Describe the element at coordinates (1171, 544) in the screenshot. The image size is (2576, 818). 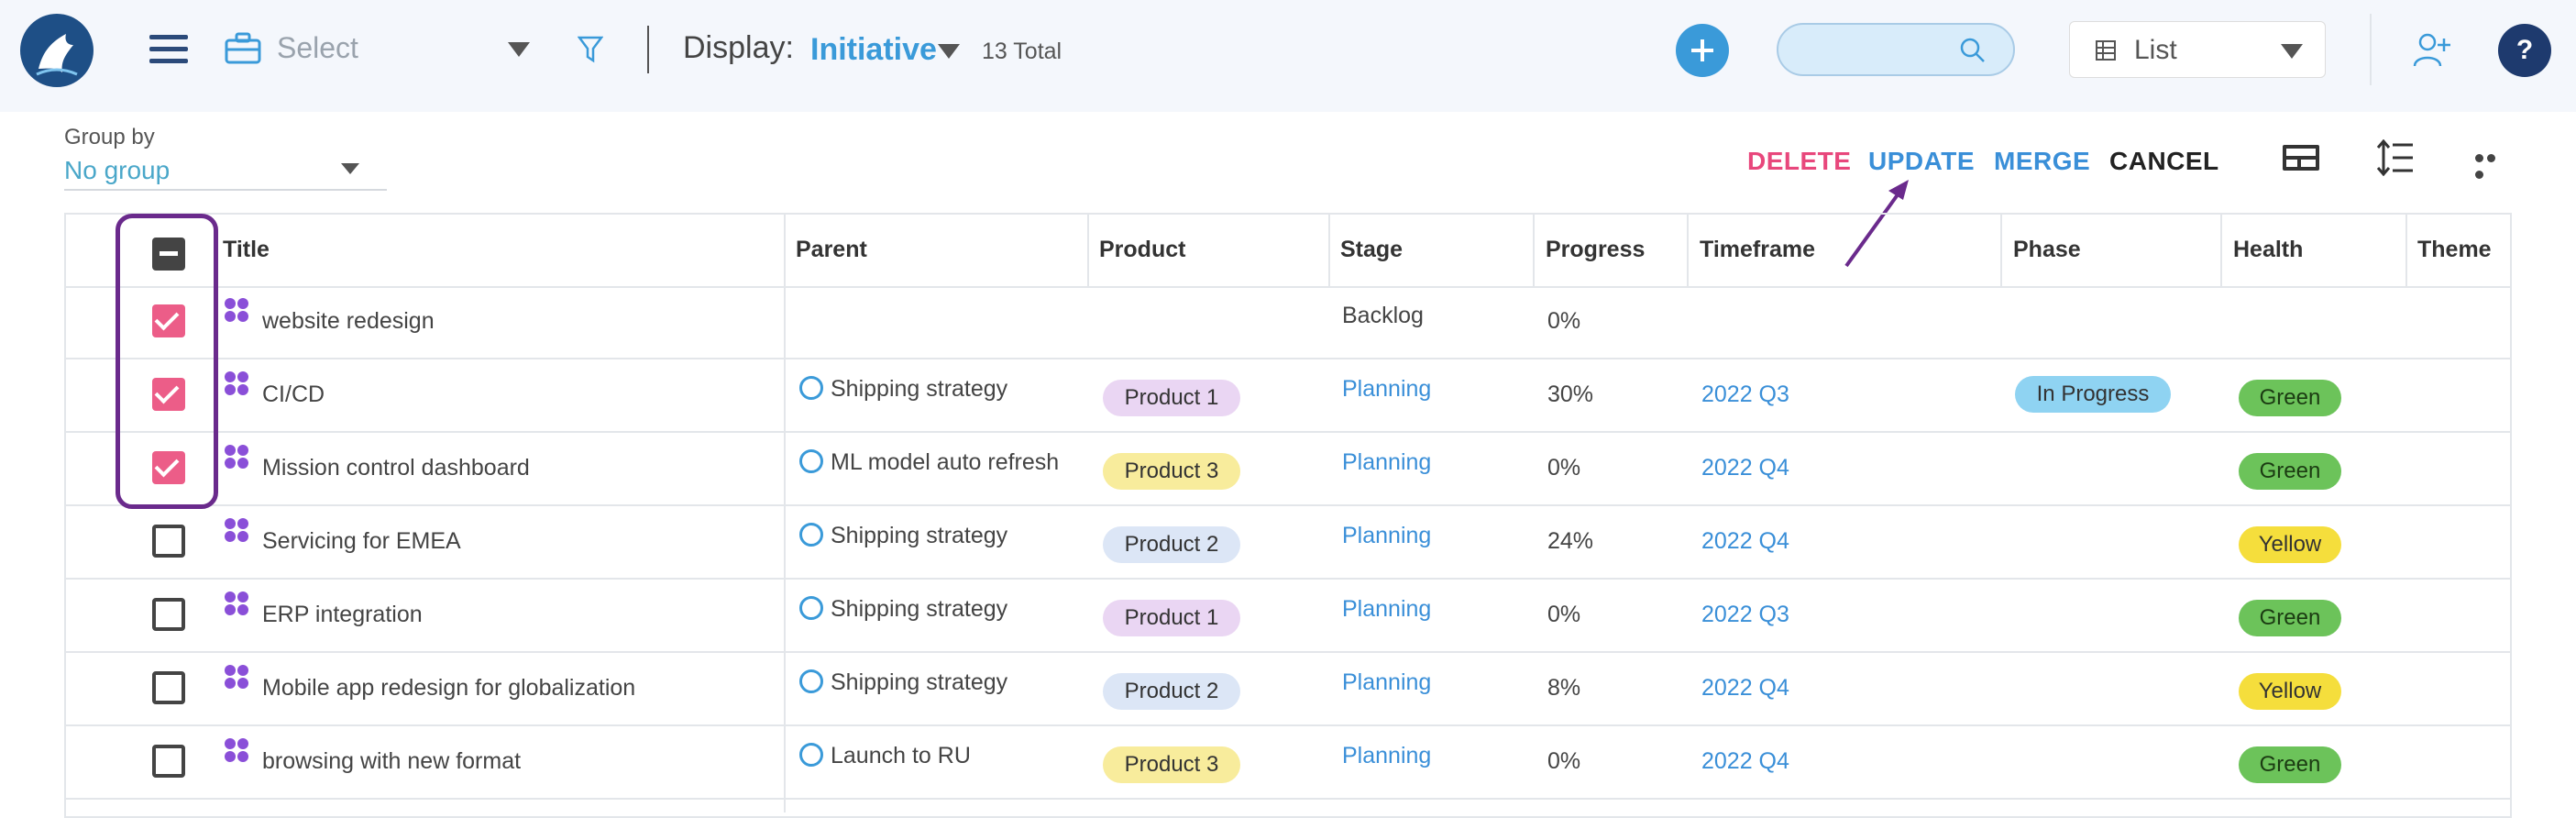
I see `product-badge: Product 2` at that location.